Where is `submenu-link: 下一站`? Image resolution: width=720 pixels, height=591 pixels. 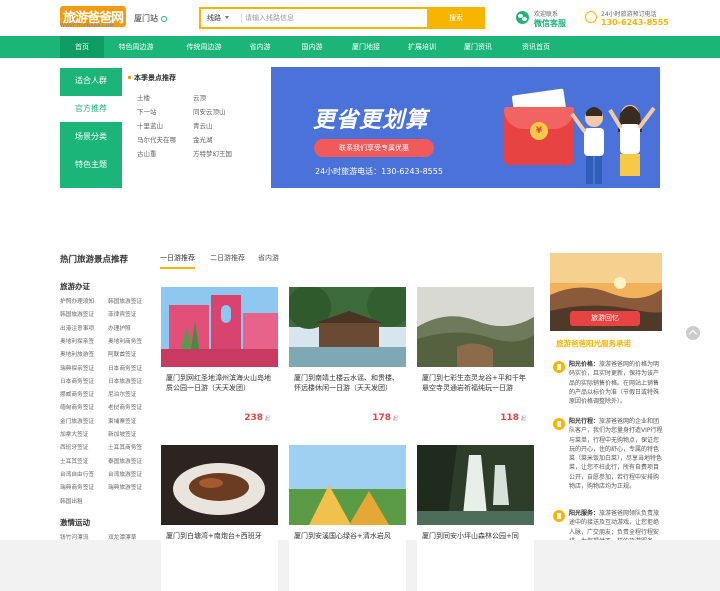 submenu-link: 下一站 is located at coordinates (147, 111).